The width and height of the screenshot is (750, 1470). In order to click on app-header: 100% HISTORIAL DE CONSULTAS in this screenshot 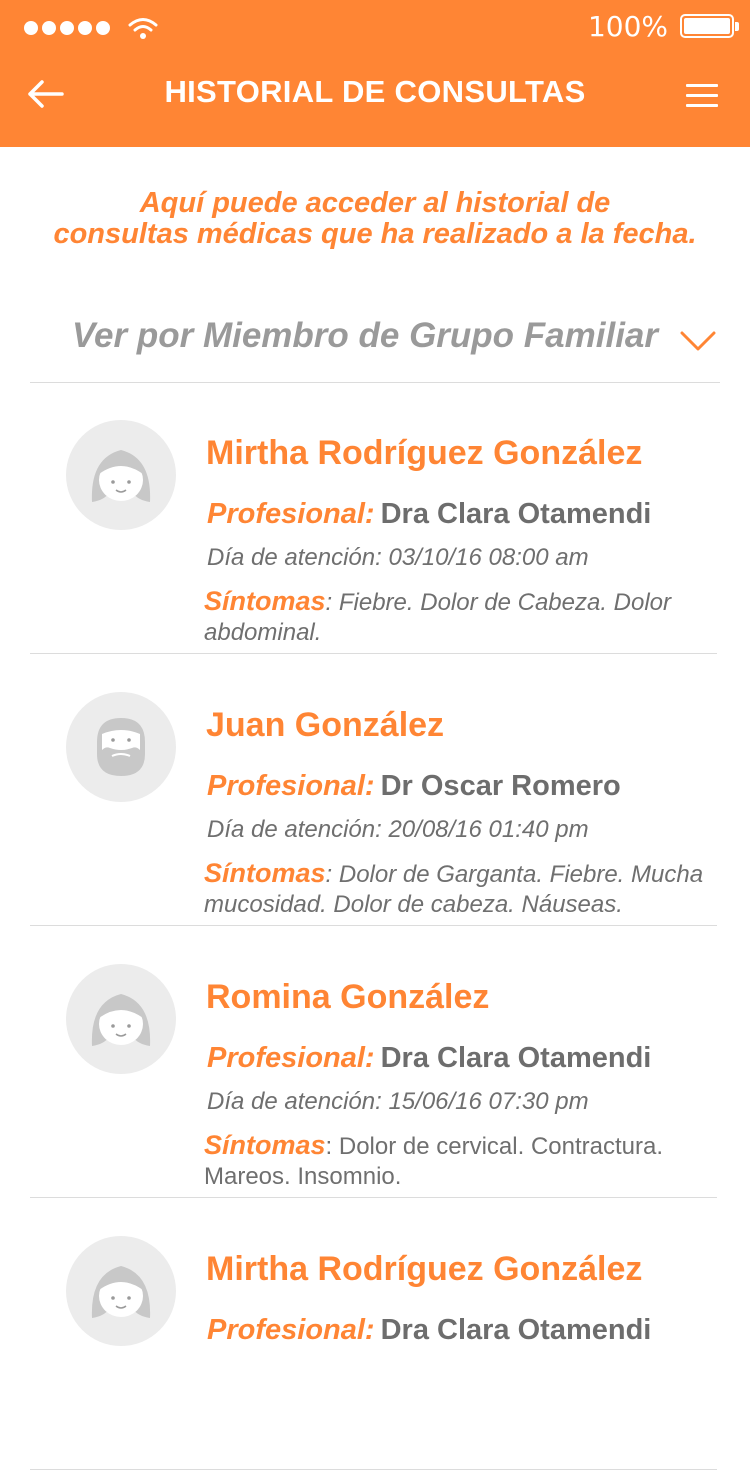, I will do `click(375, 73)`.